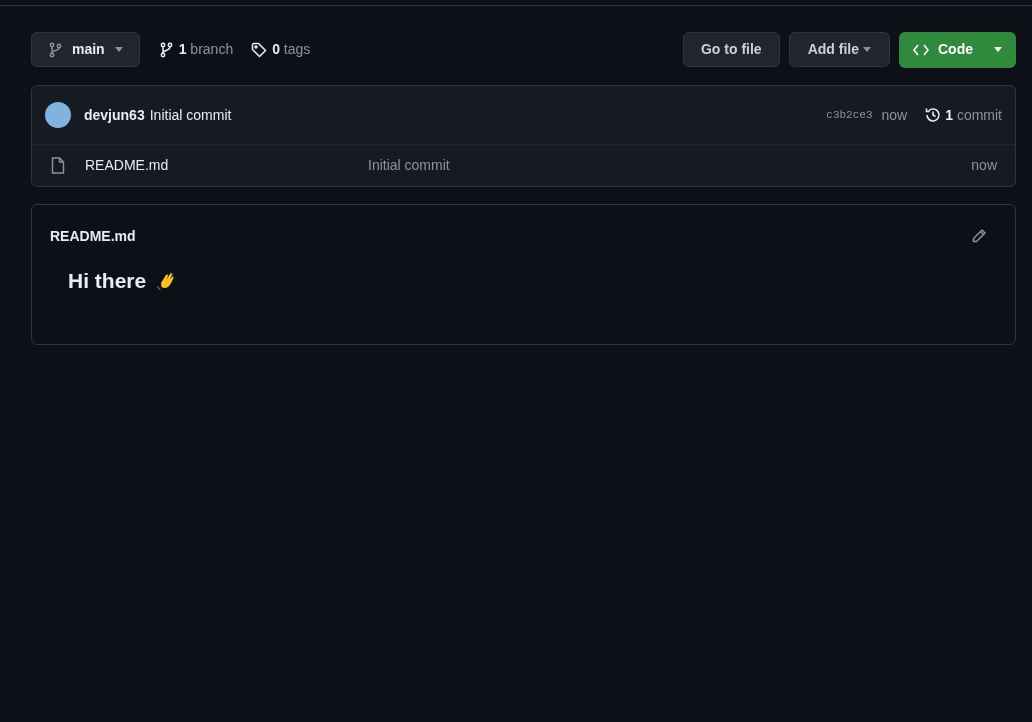 The image size is (1032, 722). What do you see at coordinates (984, 165) in the screenshot?
I see `file-time: now` at bounding box center [984, 165].